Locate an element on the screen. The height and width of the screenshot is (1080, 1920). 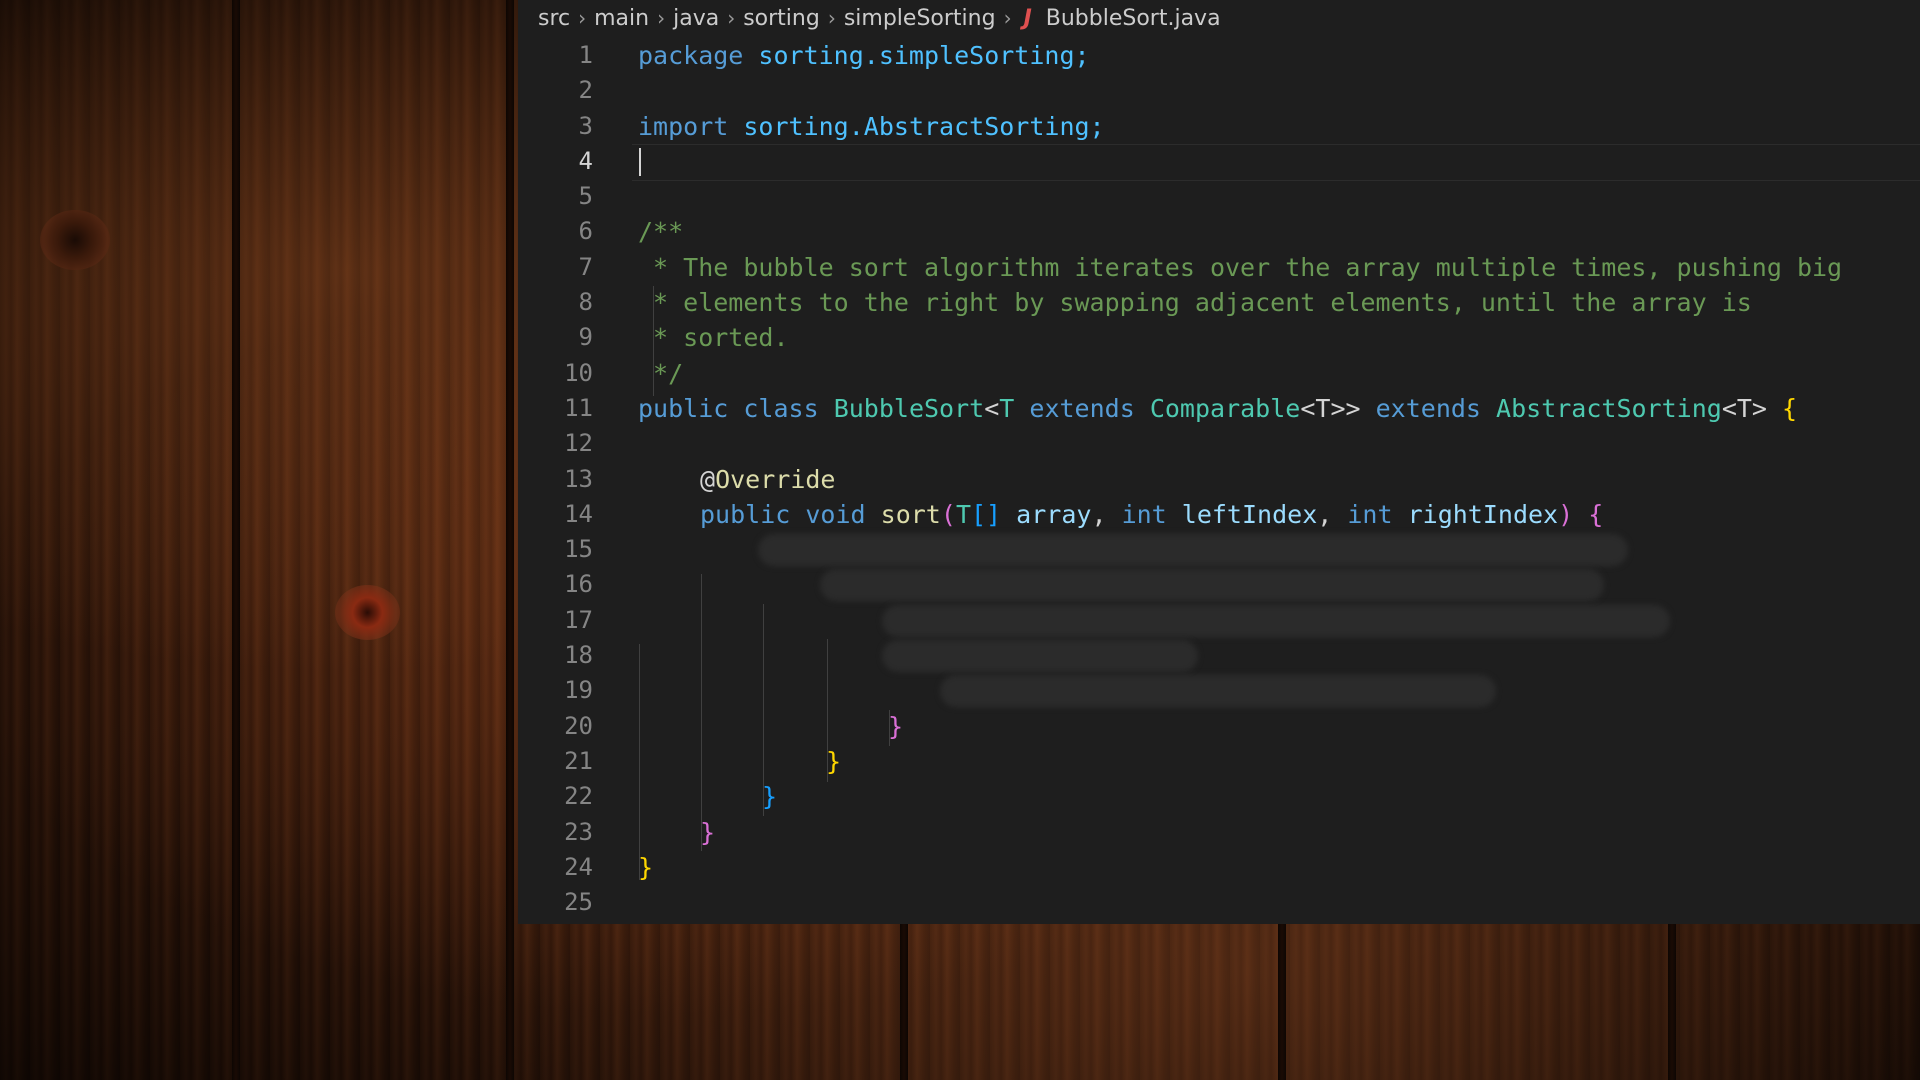
line-content: @Override is located at coordinates (767, 479).